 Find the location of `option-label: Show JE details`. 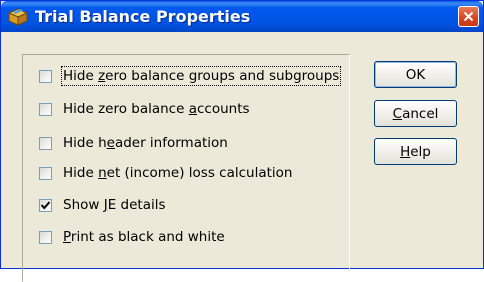

option-label: Show JE details is located at coordinates (114, 205).